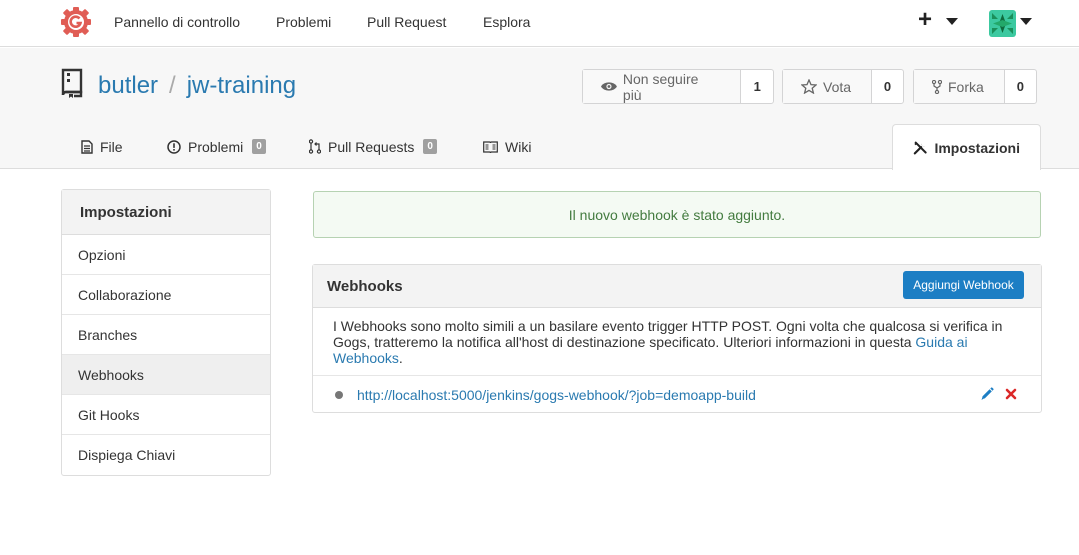  What do you see at coordinates (518, 146) in the screenshot?
I see `tab-wiki-label: Wiki` at bounding box center [518, 146].